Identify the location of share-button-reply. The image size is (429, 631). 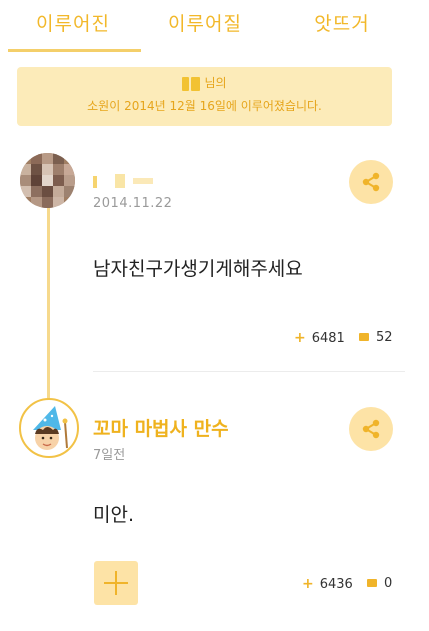
(371, 429).